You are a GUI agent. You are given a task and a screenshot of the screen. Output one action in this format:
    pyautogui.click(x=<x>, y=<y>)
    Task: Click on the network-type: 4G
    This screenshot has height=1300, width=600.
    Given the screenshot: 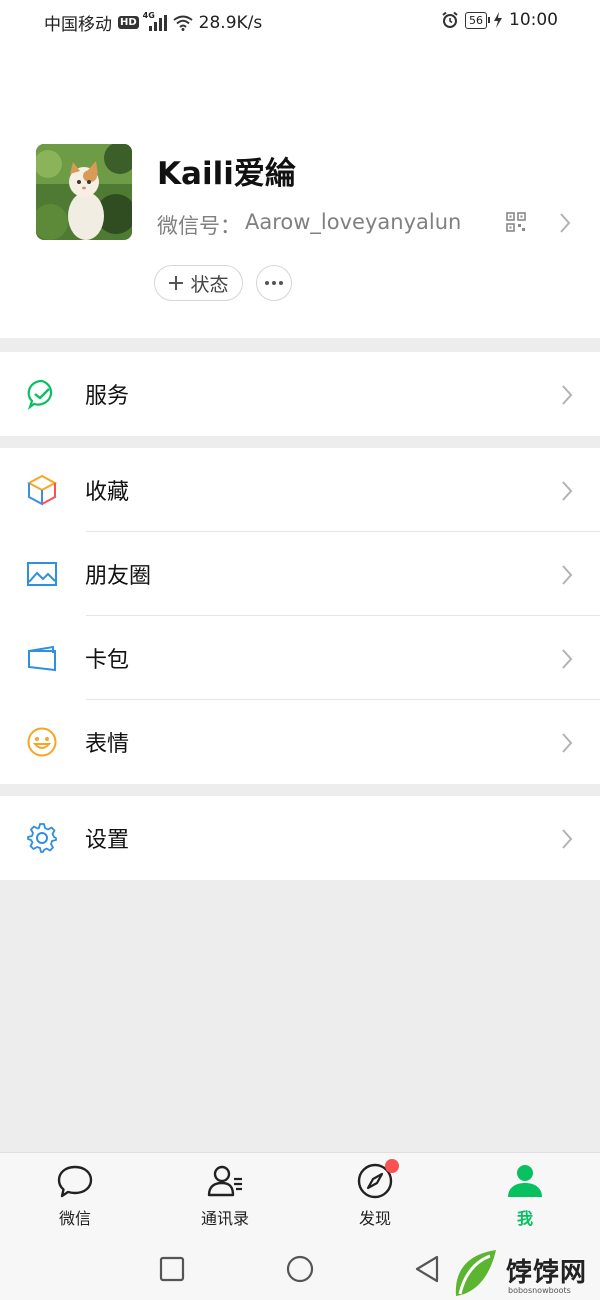 What is the action you would take?
    pyautogui.click(x=148, y=15)
    